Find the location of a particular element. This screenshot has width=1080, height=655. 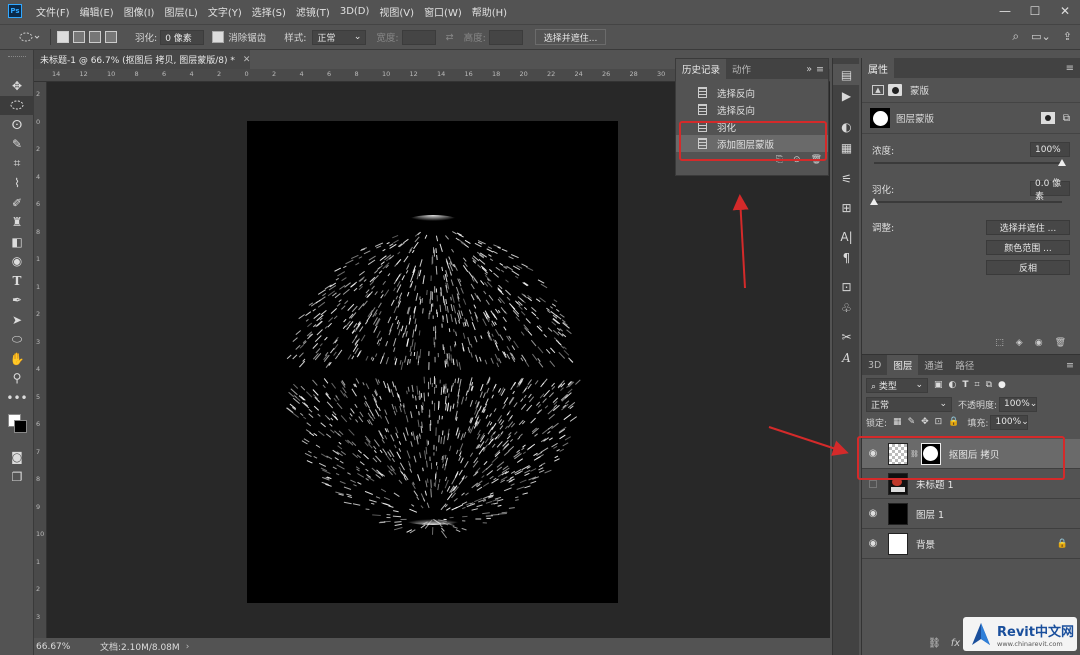

annotation-arrow-right is located at coordinates (808, 441).